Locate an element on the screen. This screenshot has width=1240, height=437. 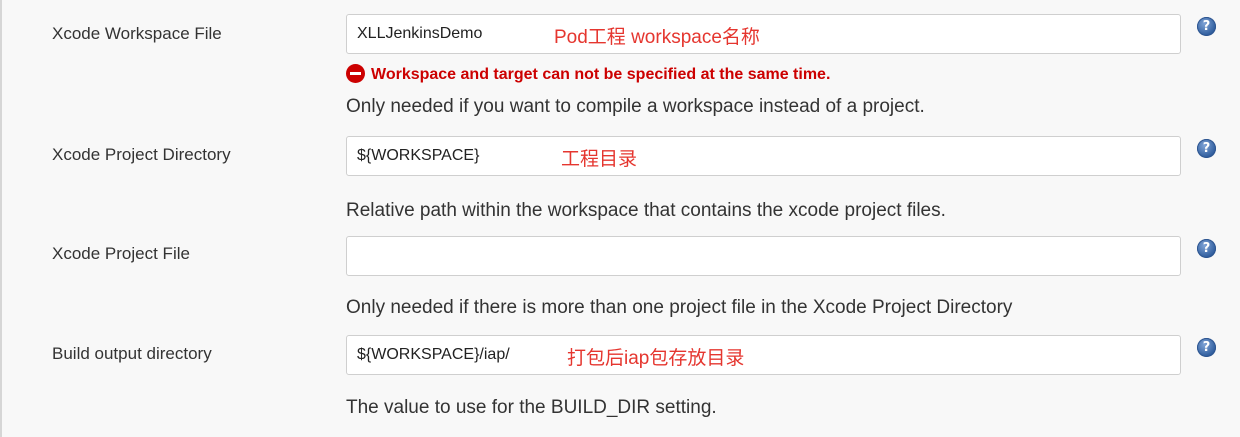
project-directory-input: ${WORKSPACE} 工程目录 is located at coordinates (763, 156).